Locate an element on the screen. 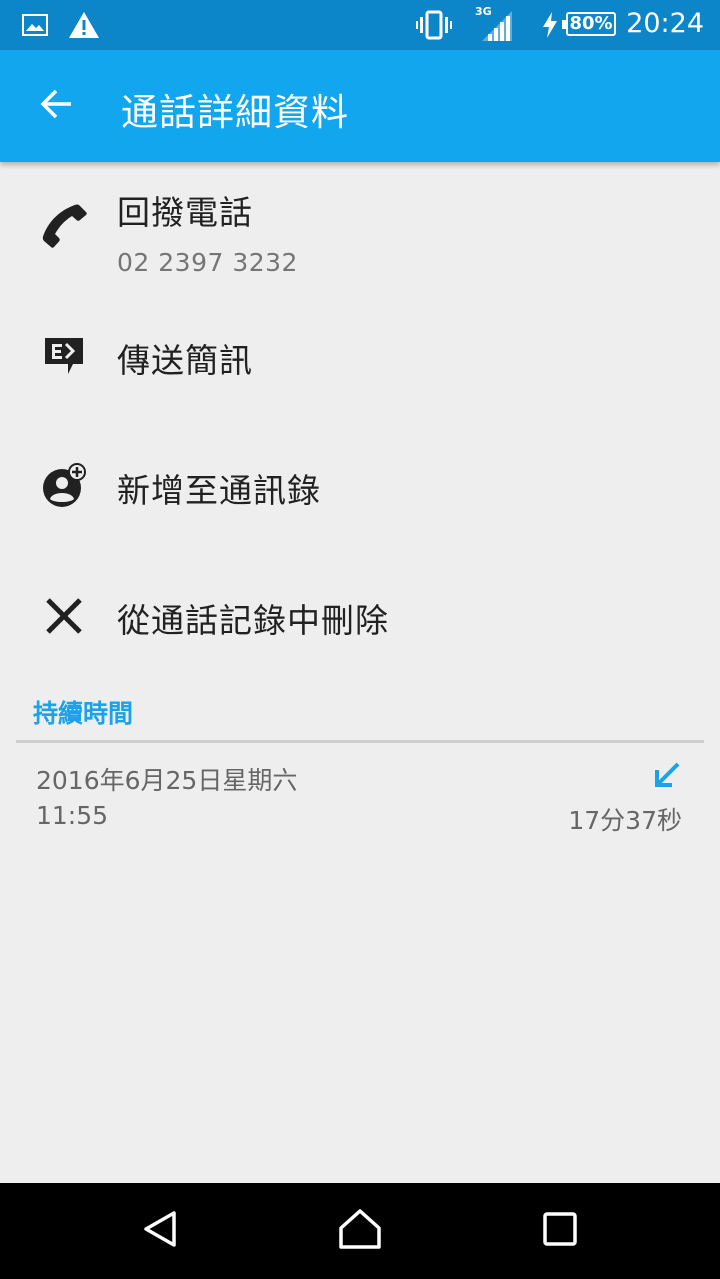  add-contact-row: 新增至通訊錄 is located at coordinates (360, 485).